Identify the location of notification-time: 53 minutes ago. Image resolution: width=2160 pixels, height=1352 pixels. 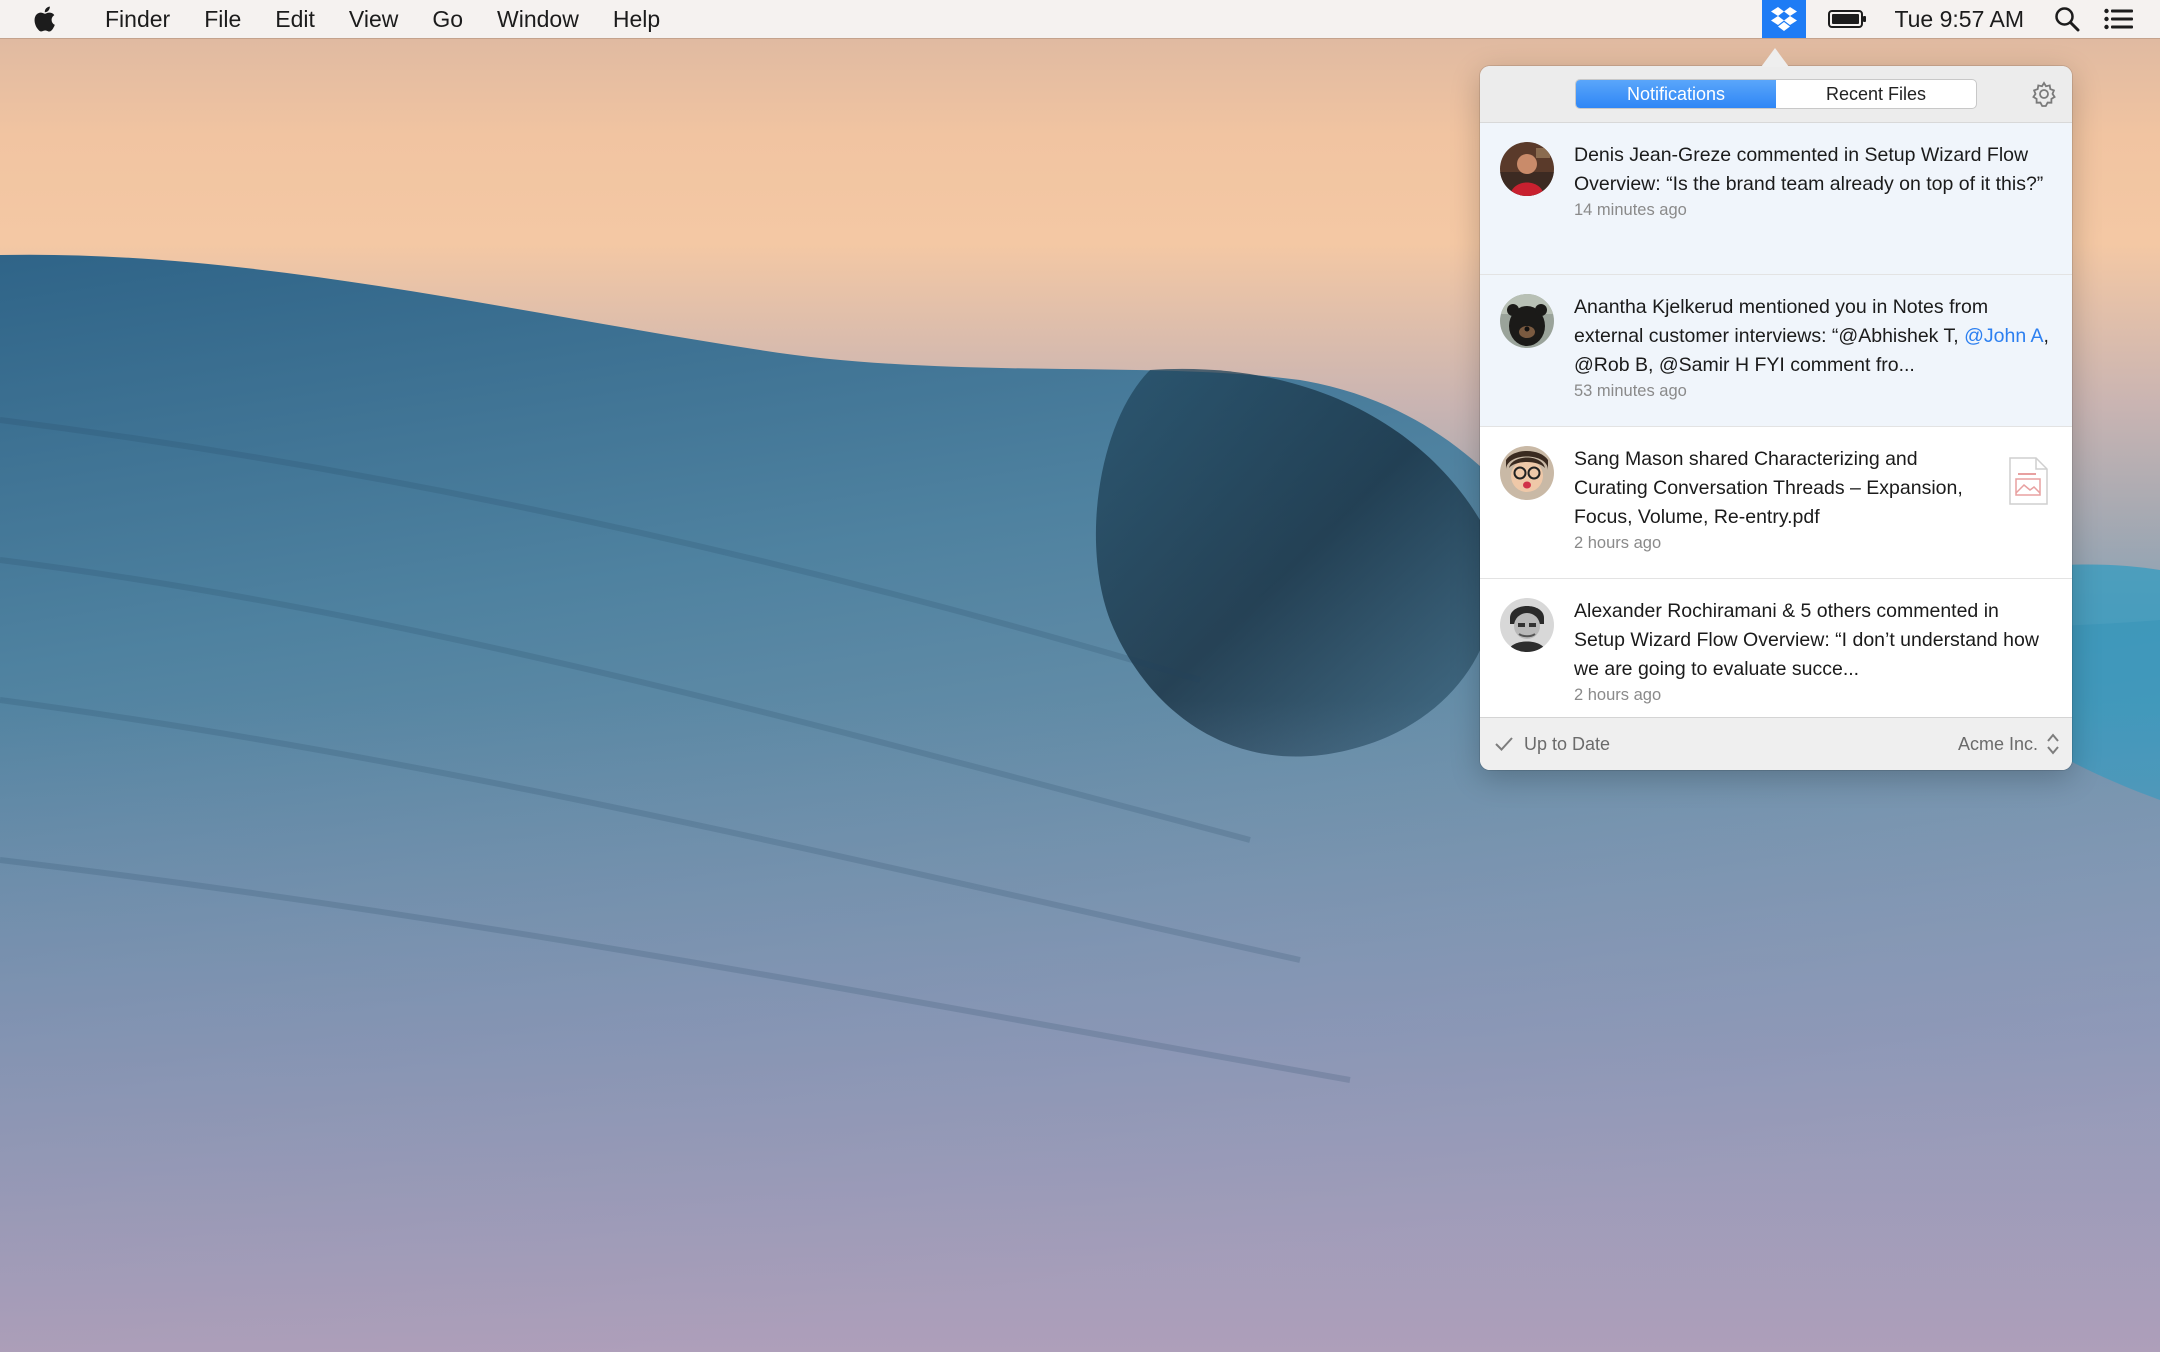
(1630, 391).